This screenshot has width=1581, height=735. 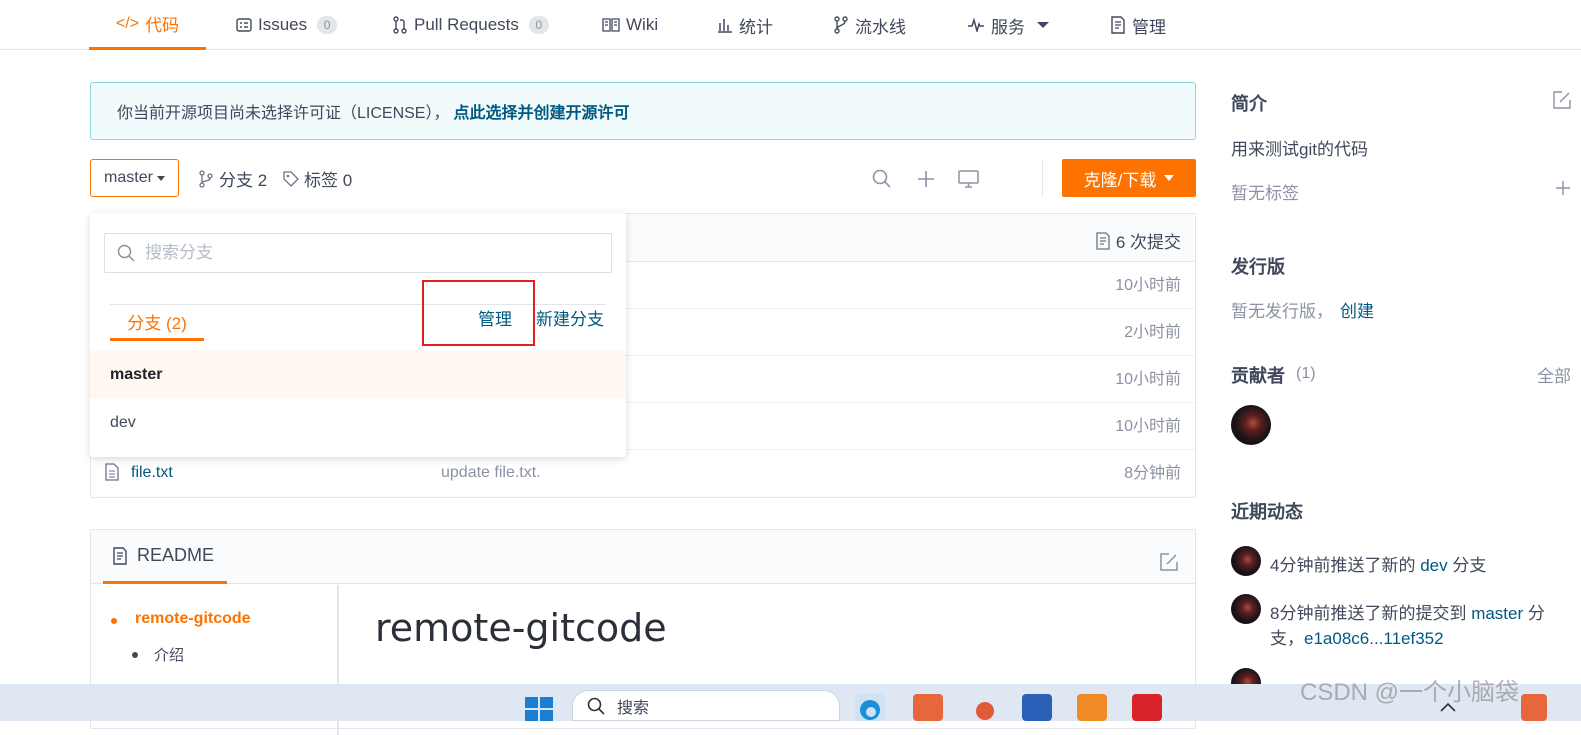 I want to click on toc-item-title: remote-gitcode, so click(x=193, y=619).